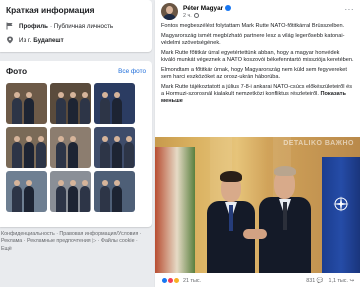  Describe the element at coordinates (33, 26) in the screenshot. I see `profile-label: Профиль` at that location.